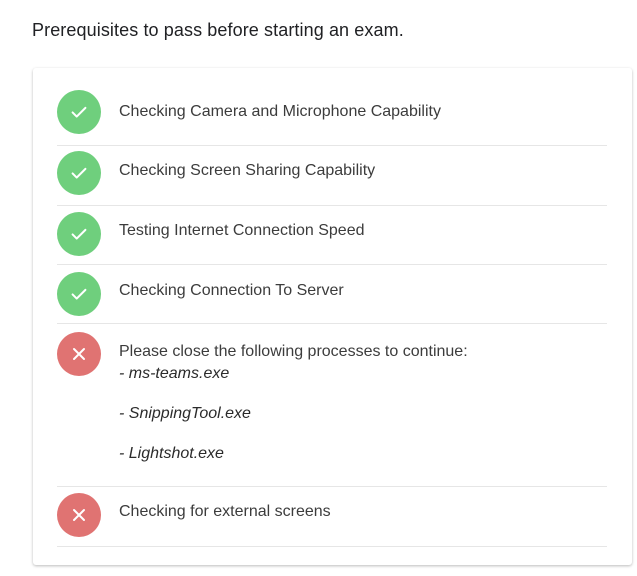 This screenshot has width=637, height=576. I want to click on process-item: - SnippingTool.exe, so click(185, 413).